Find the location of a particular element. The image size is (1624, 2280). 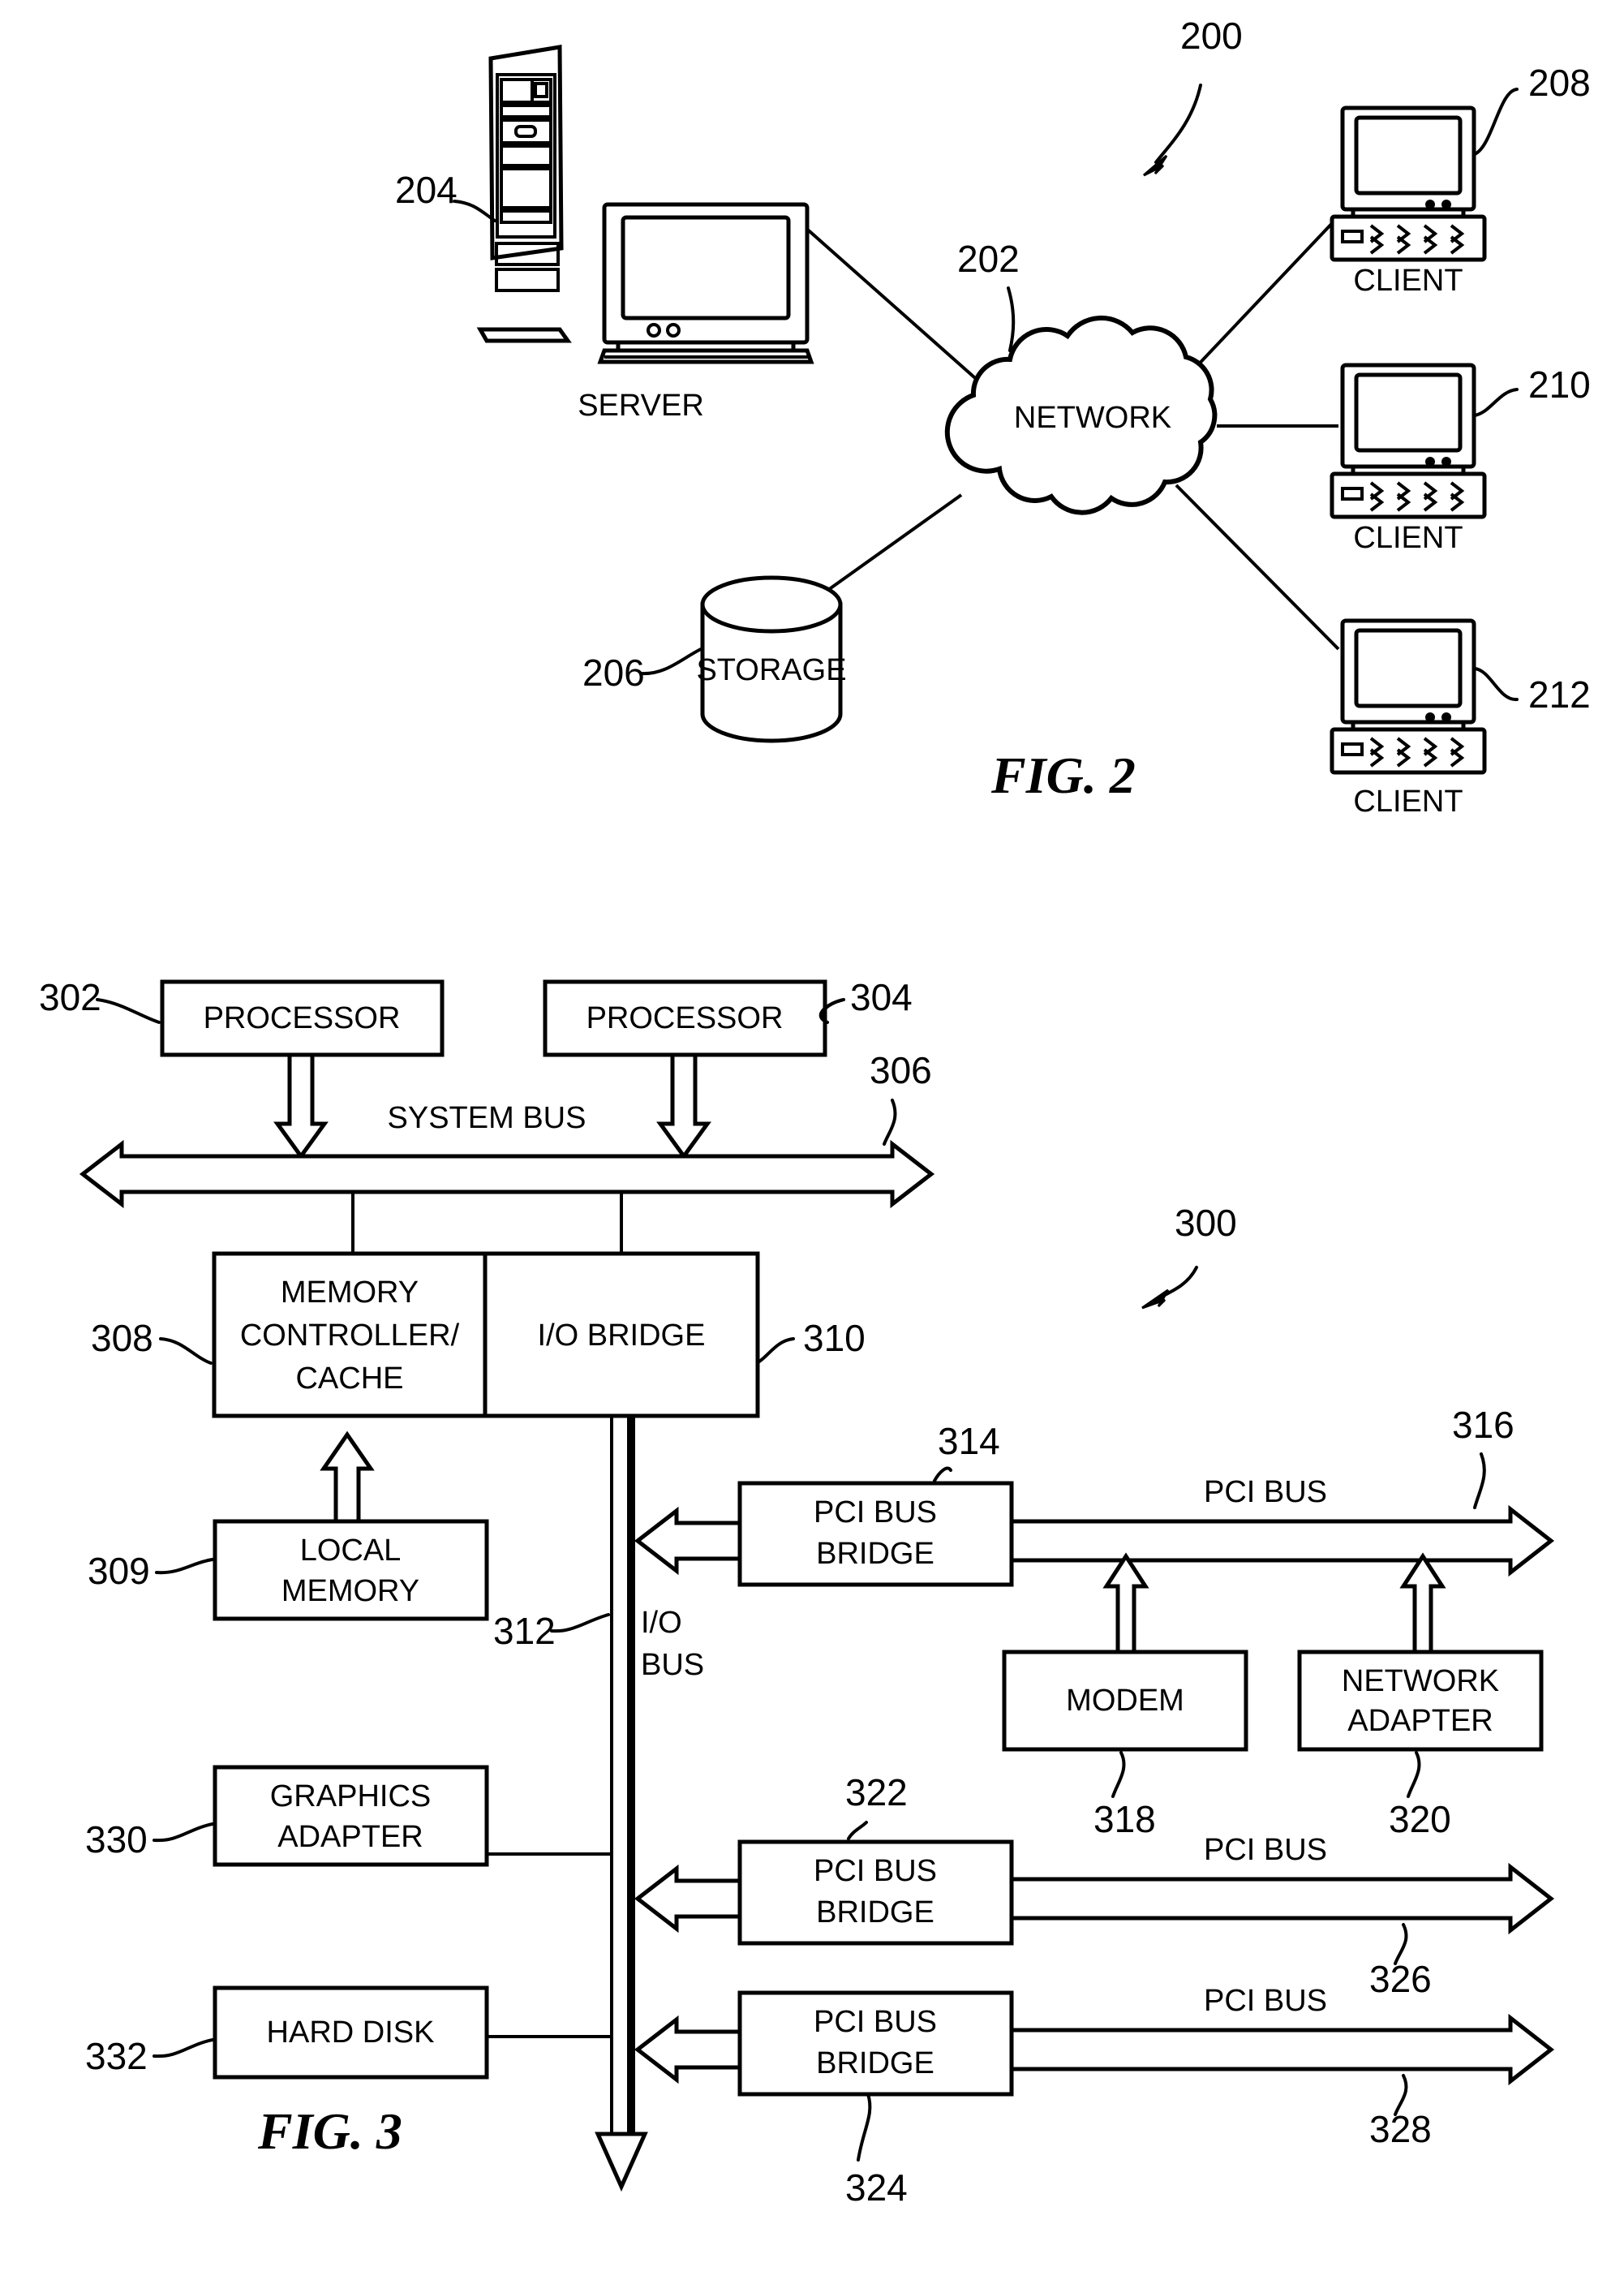

pci-bus-bridge-2-block: PCI BUS BRIDGE 322 is located at coordinates (824, 1858).